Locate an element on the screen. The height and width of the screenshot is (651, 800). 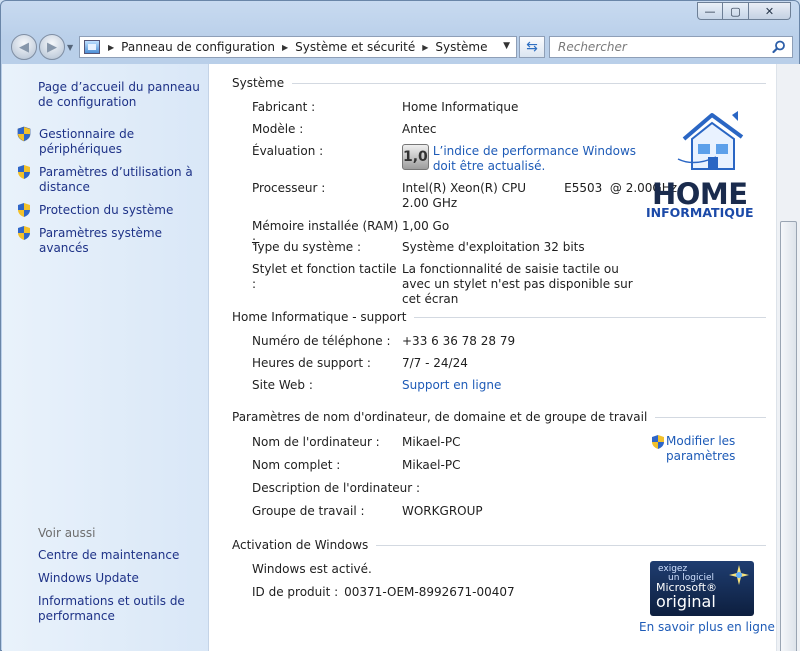
close-icon: ✕ is located at coordinates (769, 11).